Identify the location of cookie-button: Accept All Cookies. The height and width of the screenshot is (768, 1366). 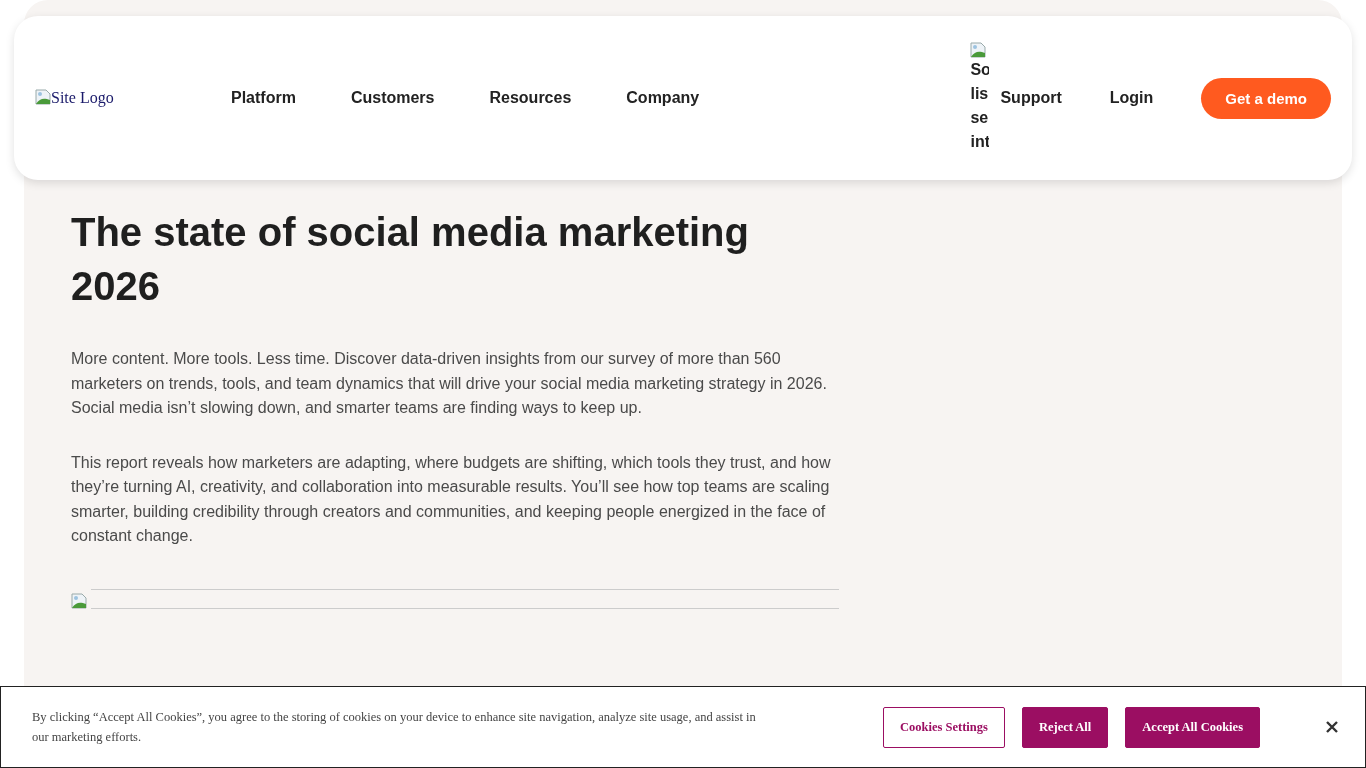
(1192, 727).